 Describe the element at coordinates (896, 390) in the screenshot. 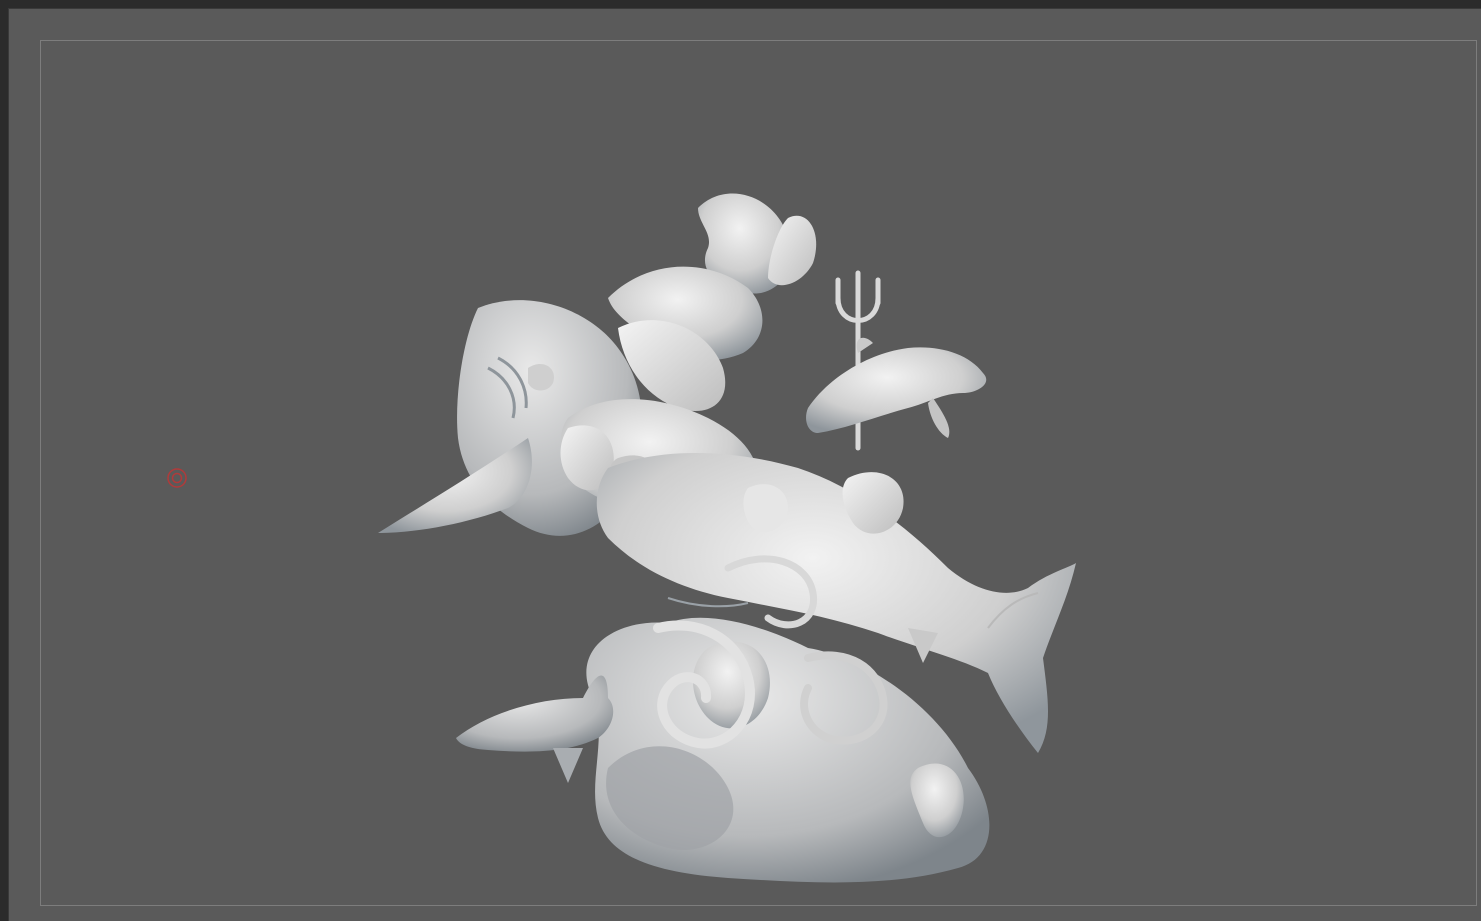

I see `dolphin` at that location.